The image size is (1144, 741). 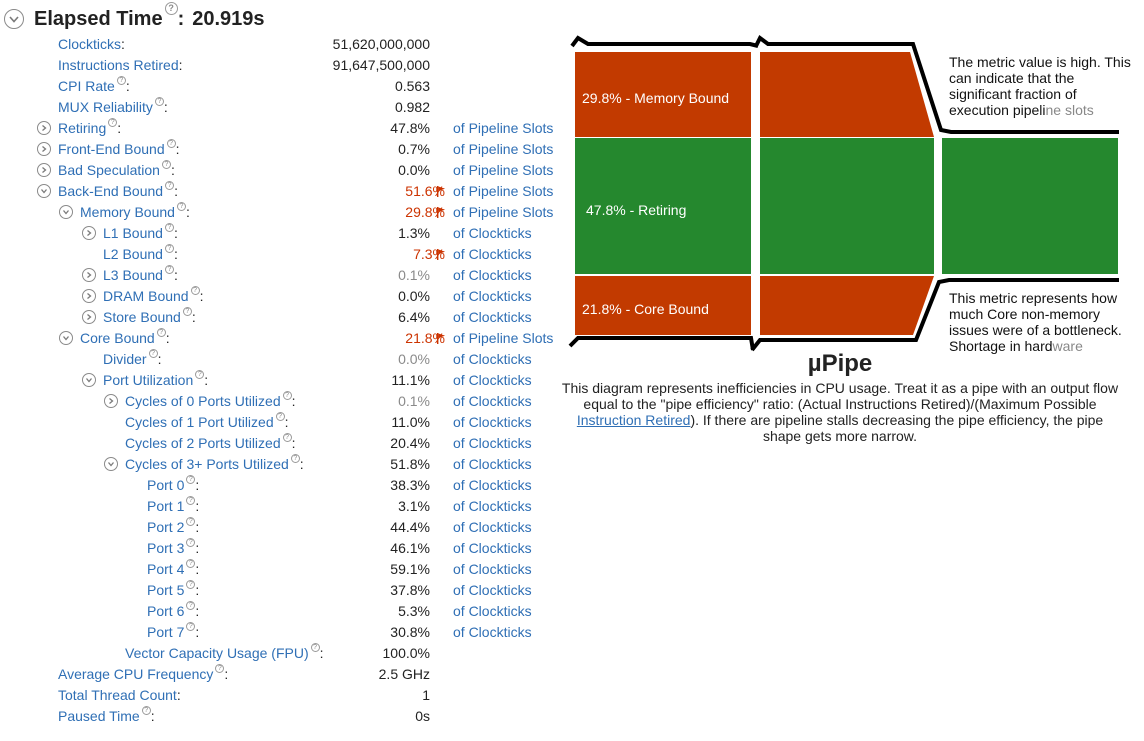 I want to click on metric-unit-cycles-1-port: of Clockticks, so click(x=492, y=422).